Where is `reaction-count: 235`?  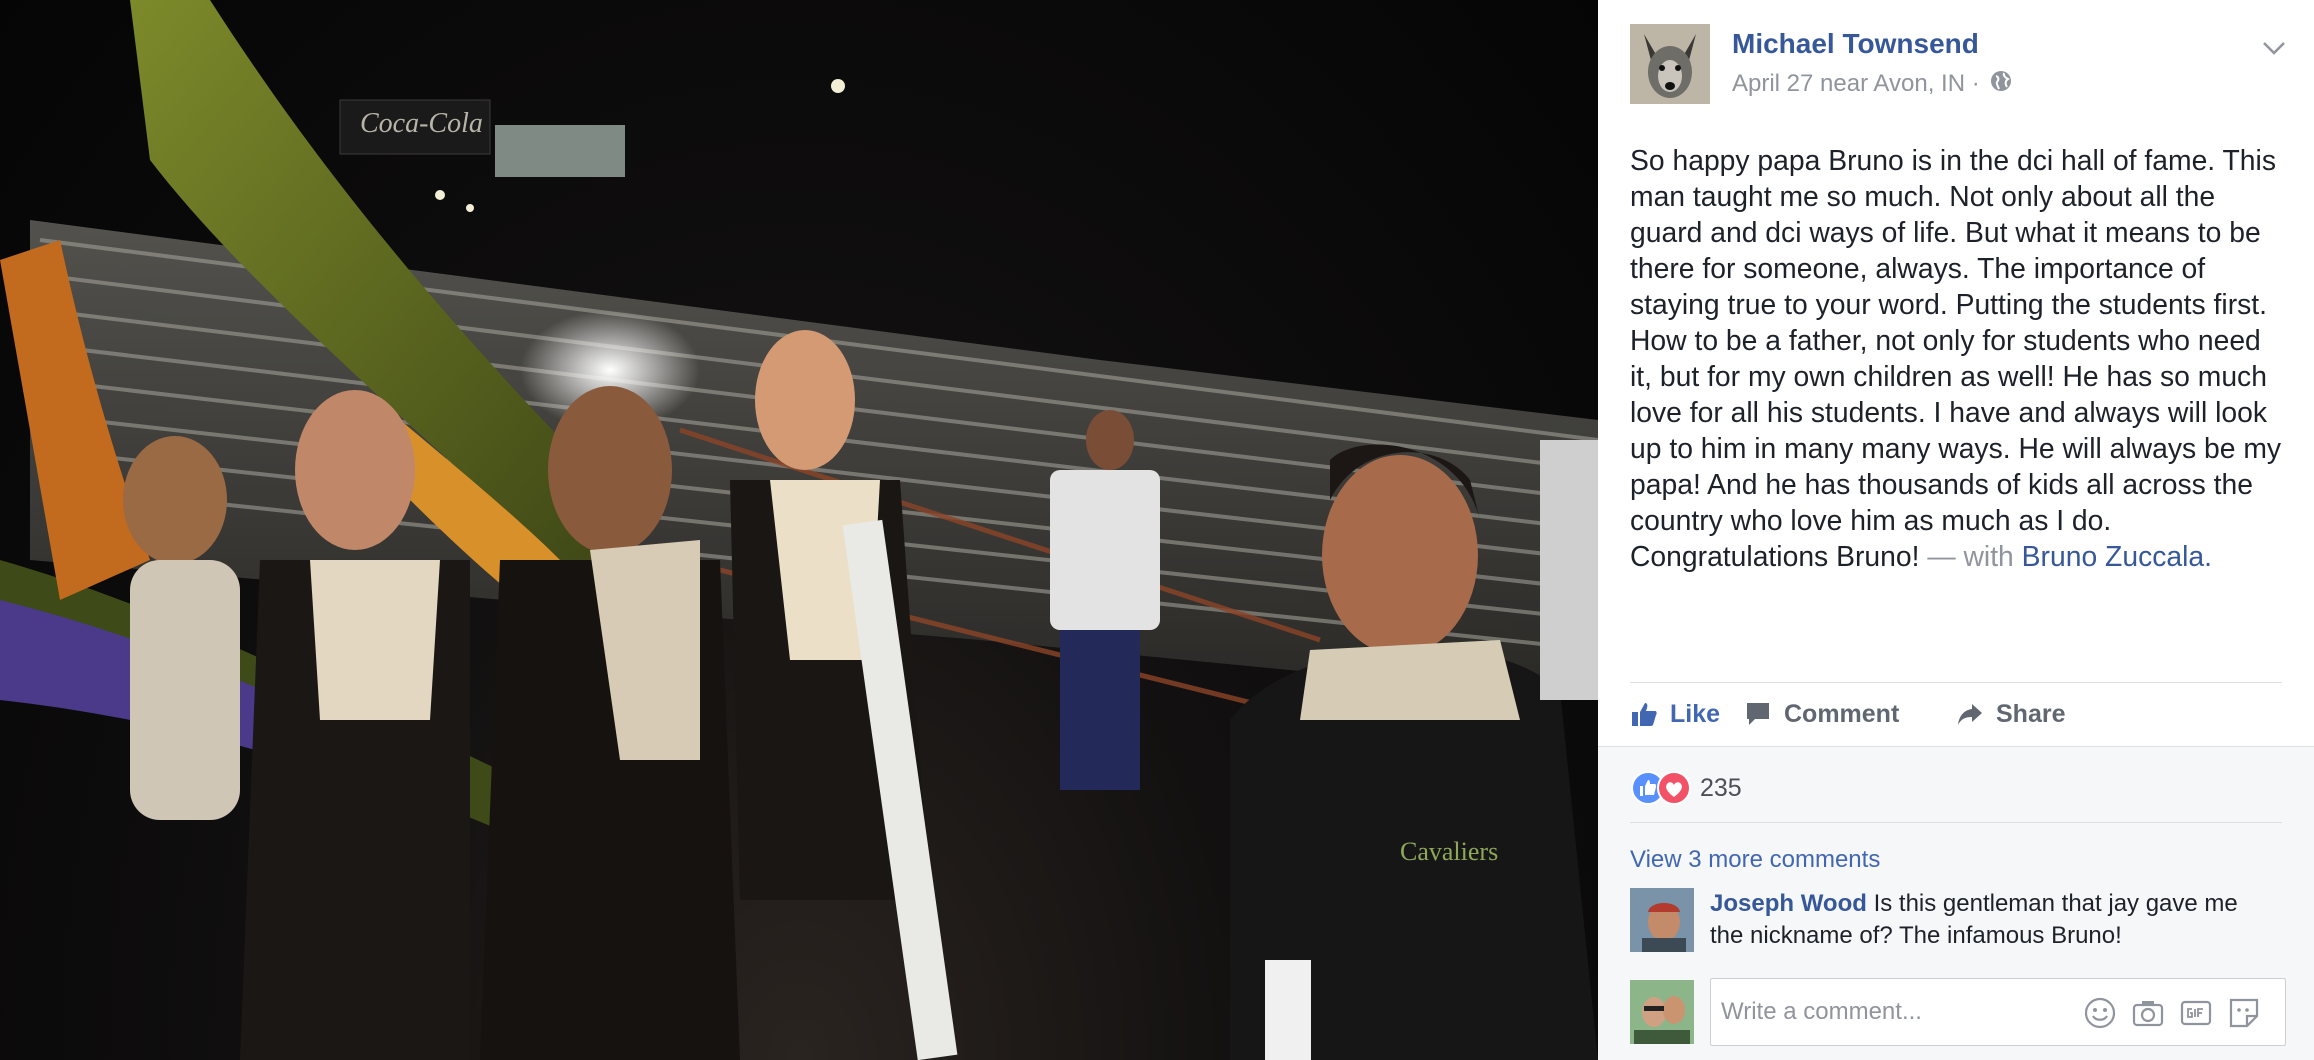 reaction-count: 235 is located at coordinates (1721, 787).